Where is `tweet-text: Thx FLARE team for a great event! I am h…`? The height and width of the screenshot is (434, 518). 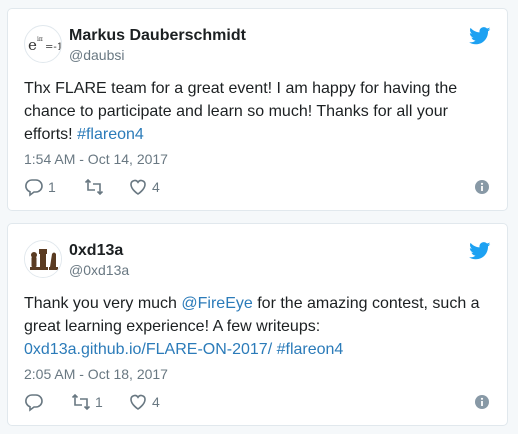 tweet-text: Thx FLARE team for a great event! I am h… is located at coordinates (257, 111).